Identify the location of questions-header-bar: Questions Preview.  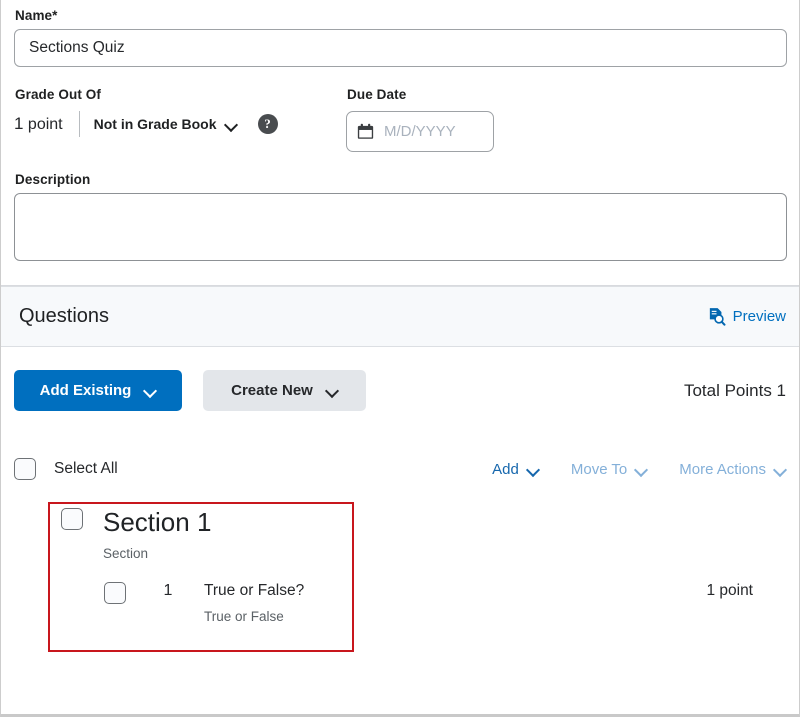
(400, 316).